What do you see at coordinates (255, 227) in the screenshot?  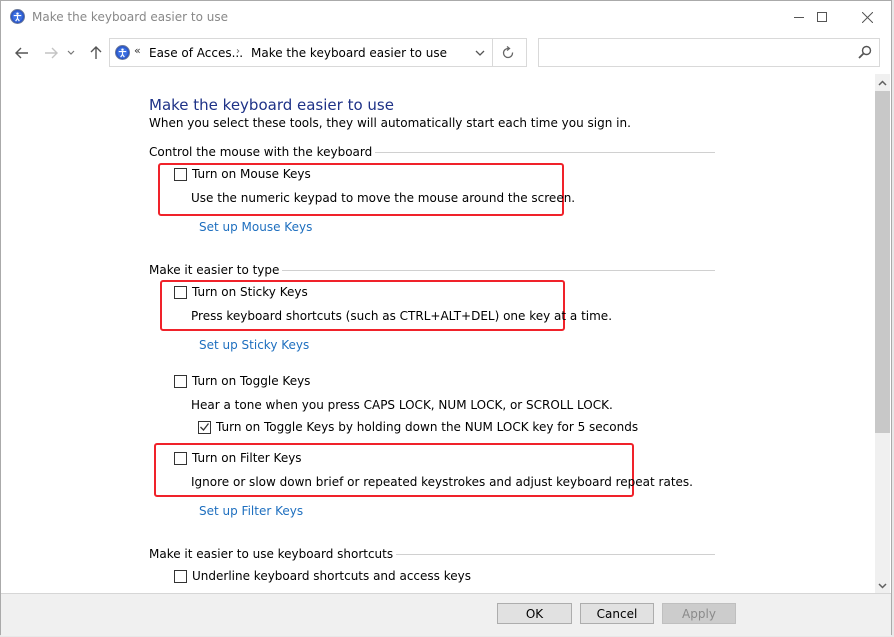 I see `setup-mouse-keys-link: Set up Mouse Keys` at bounding box center [255, 227].